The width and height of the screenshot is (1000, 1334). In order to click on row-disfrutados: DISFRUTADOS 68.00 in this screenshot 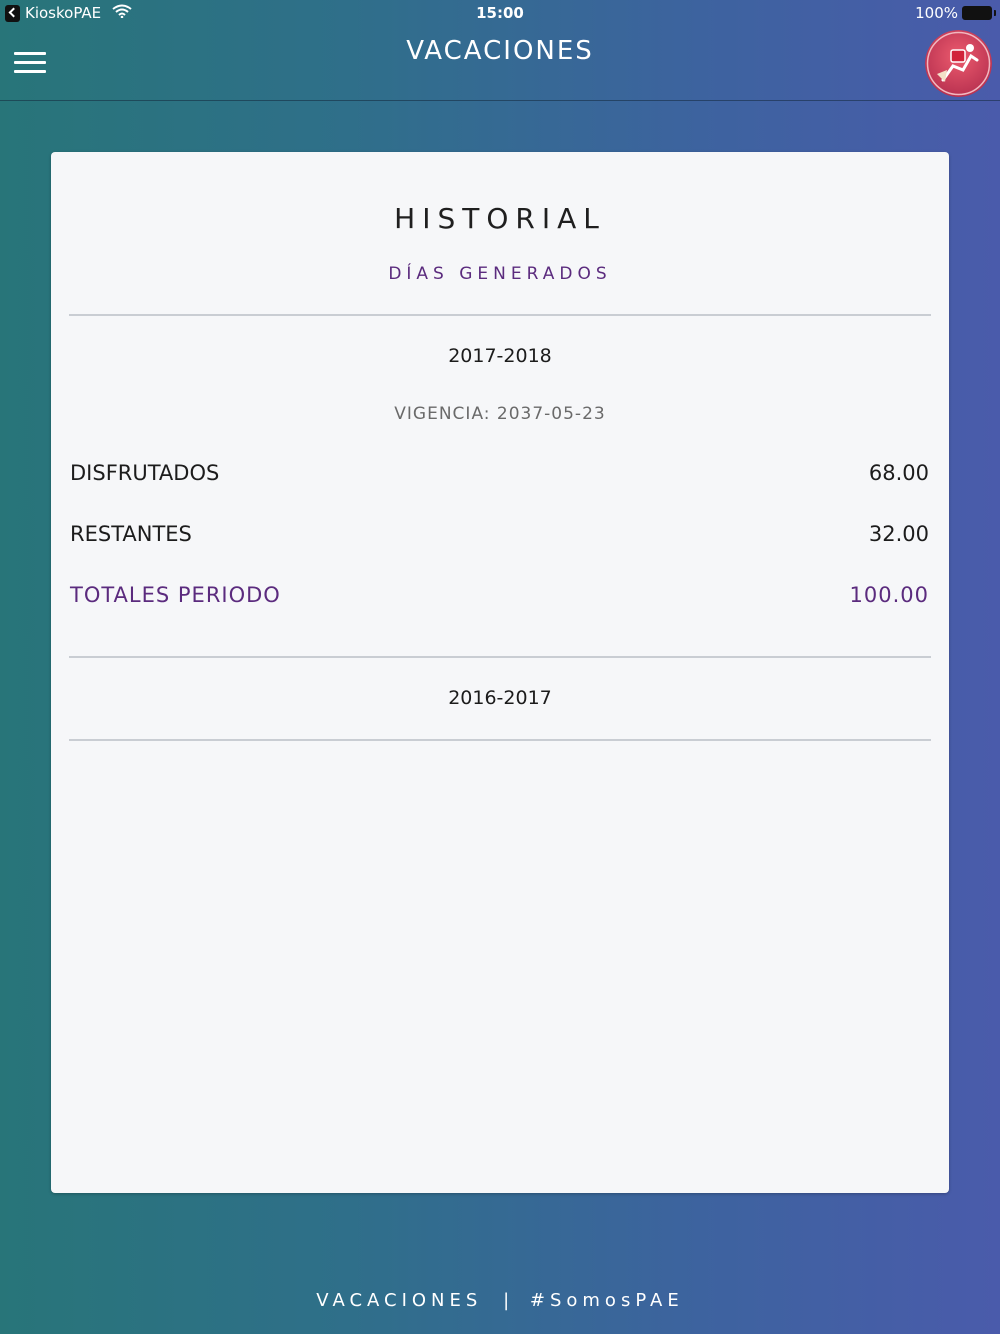, I will do `click(499, 476)`.